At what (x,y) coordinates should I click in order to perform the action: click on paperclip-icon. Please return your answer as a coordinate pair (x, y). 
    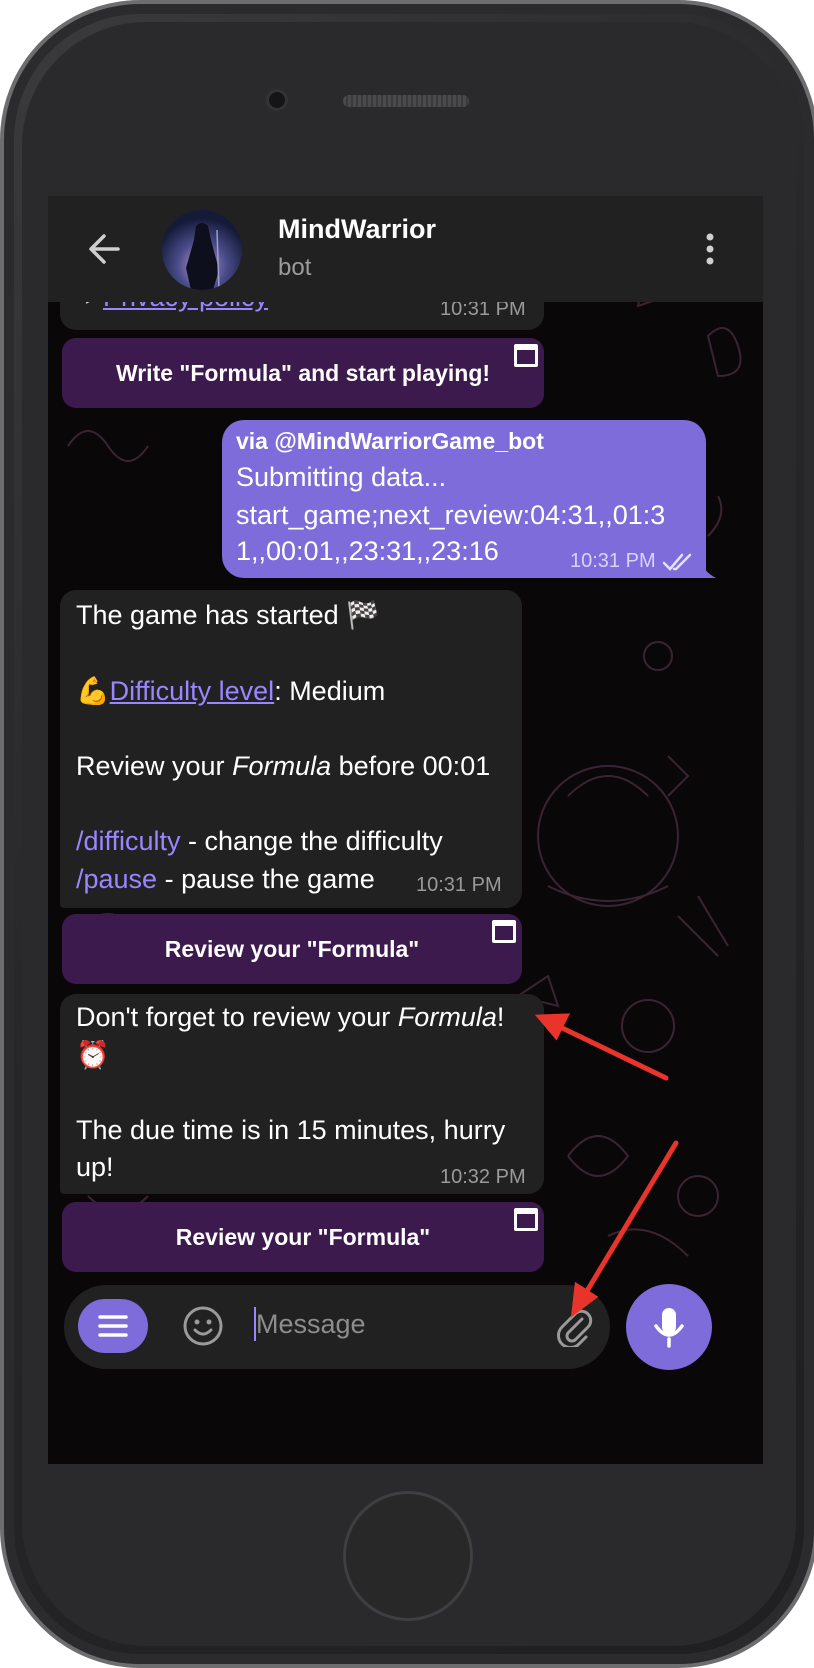
    Looking at the image, I should click on (573, 1326).